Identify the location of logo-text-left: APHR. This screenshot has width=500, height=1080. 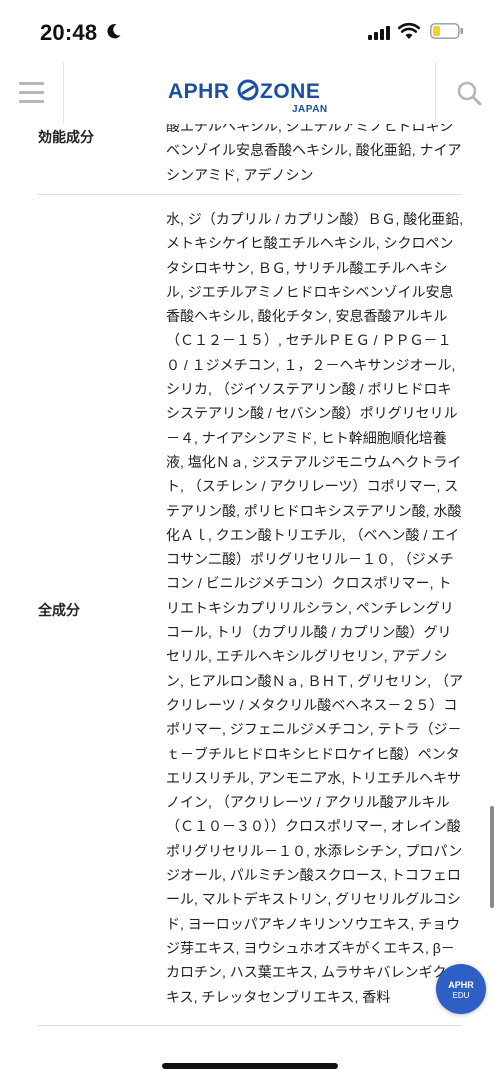
(199, 91).